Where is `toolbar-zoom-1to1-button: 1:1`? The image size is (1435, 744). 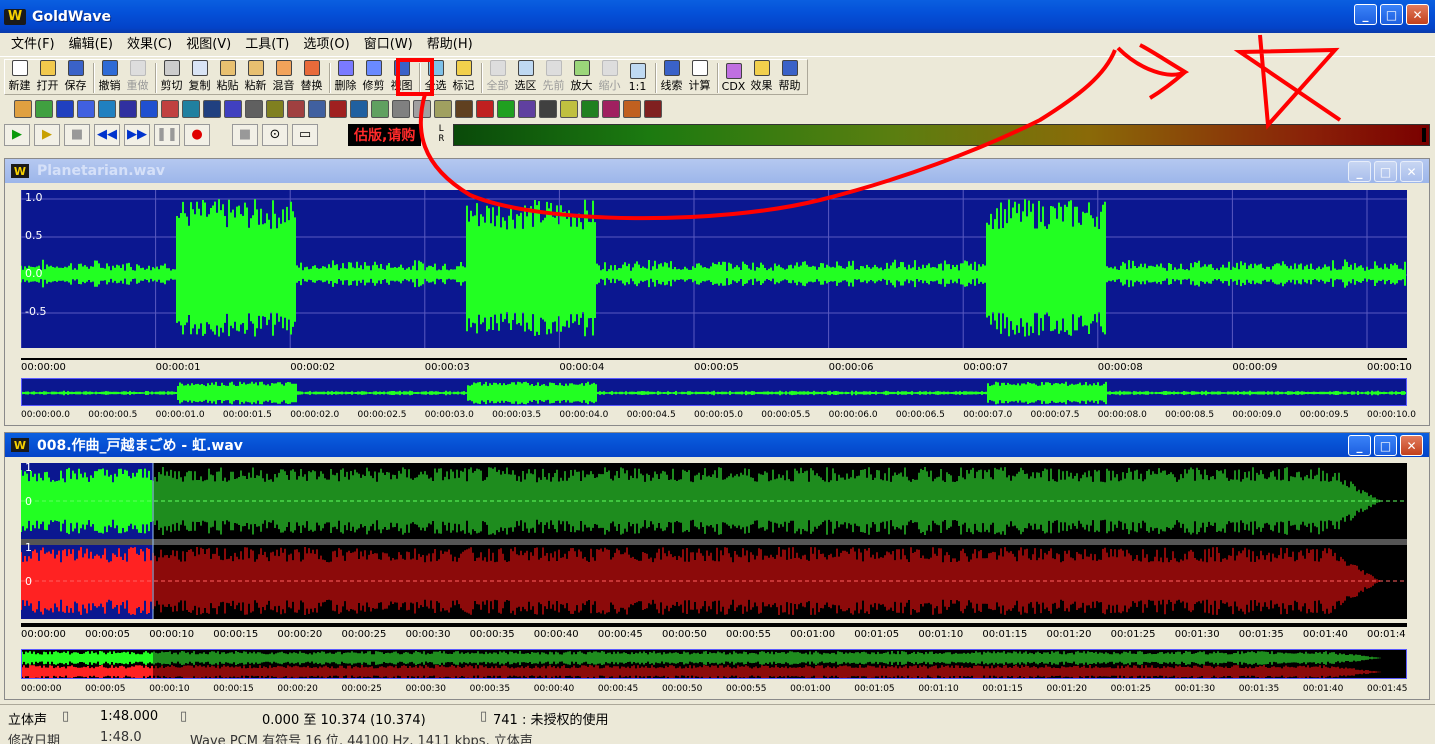
toolbar-zoom-1to1-button: 1:1 is located at coordinates (637, 76).